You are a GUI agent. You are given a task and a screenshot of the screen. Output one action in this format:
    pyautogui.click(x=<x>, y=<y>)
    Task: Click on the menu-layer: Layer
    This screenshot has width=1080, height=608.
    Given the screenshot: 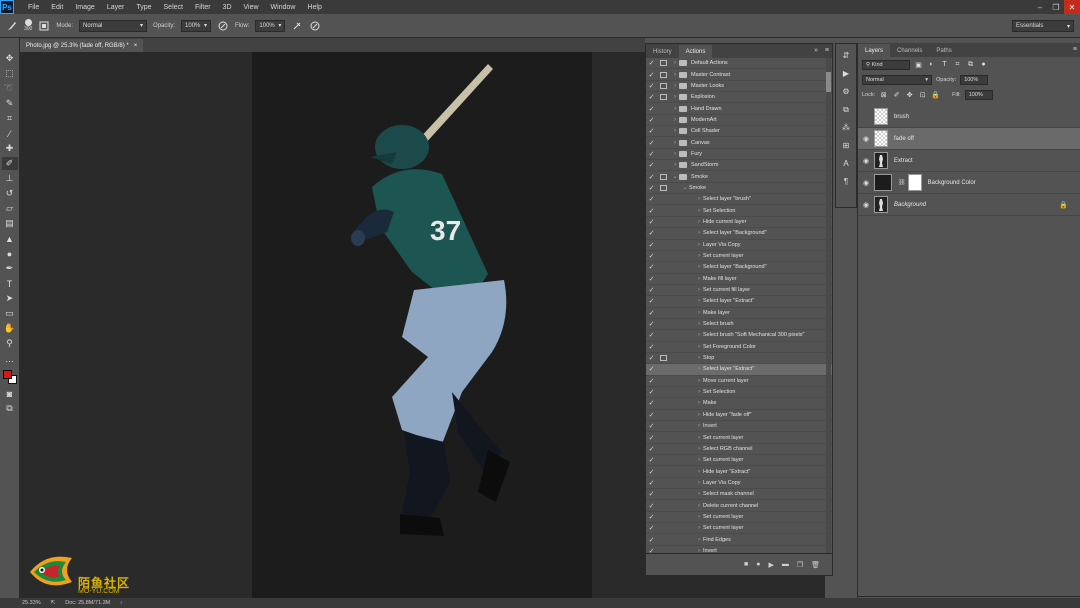 What is the action you would take?
    pyautogui.click(x=116, y=7)
    